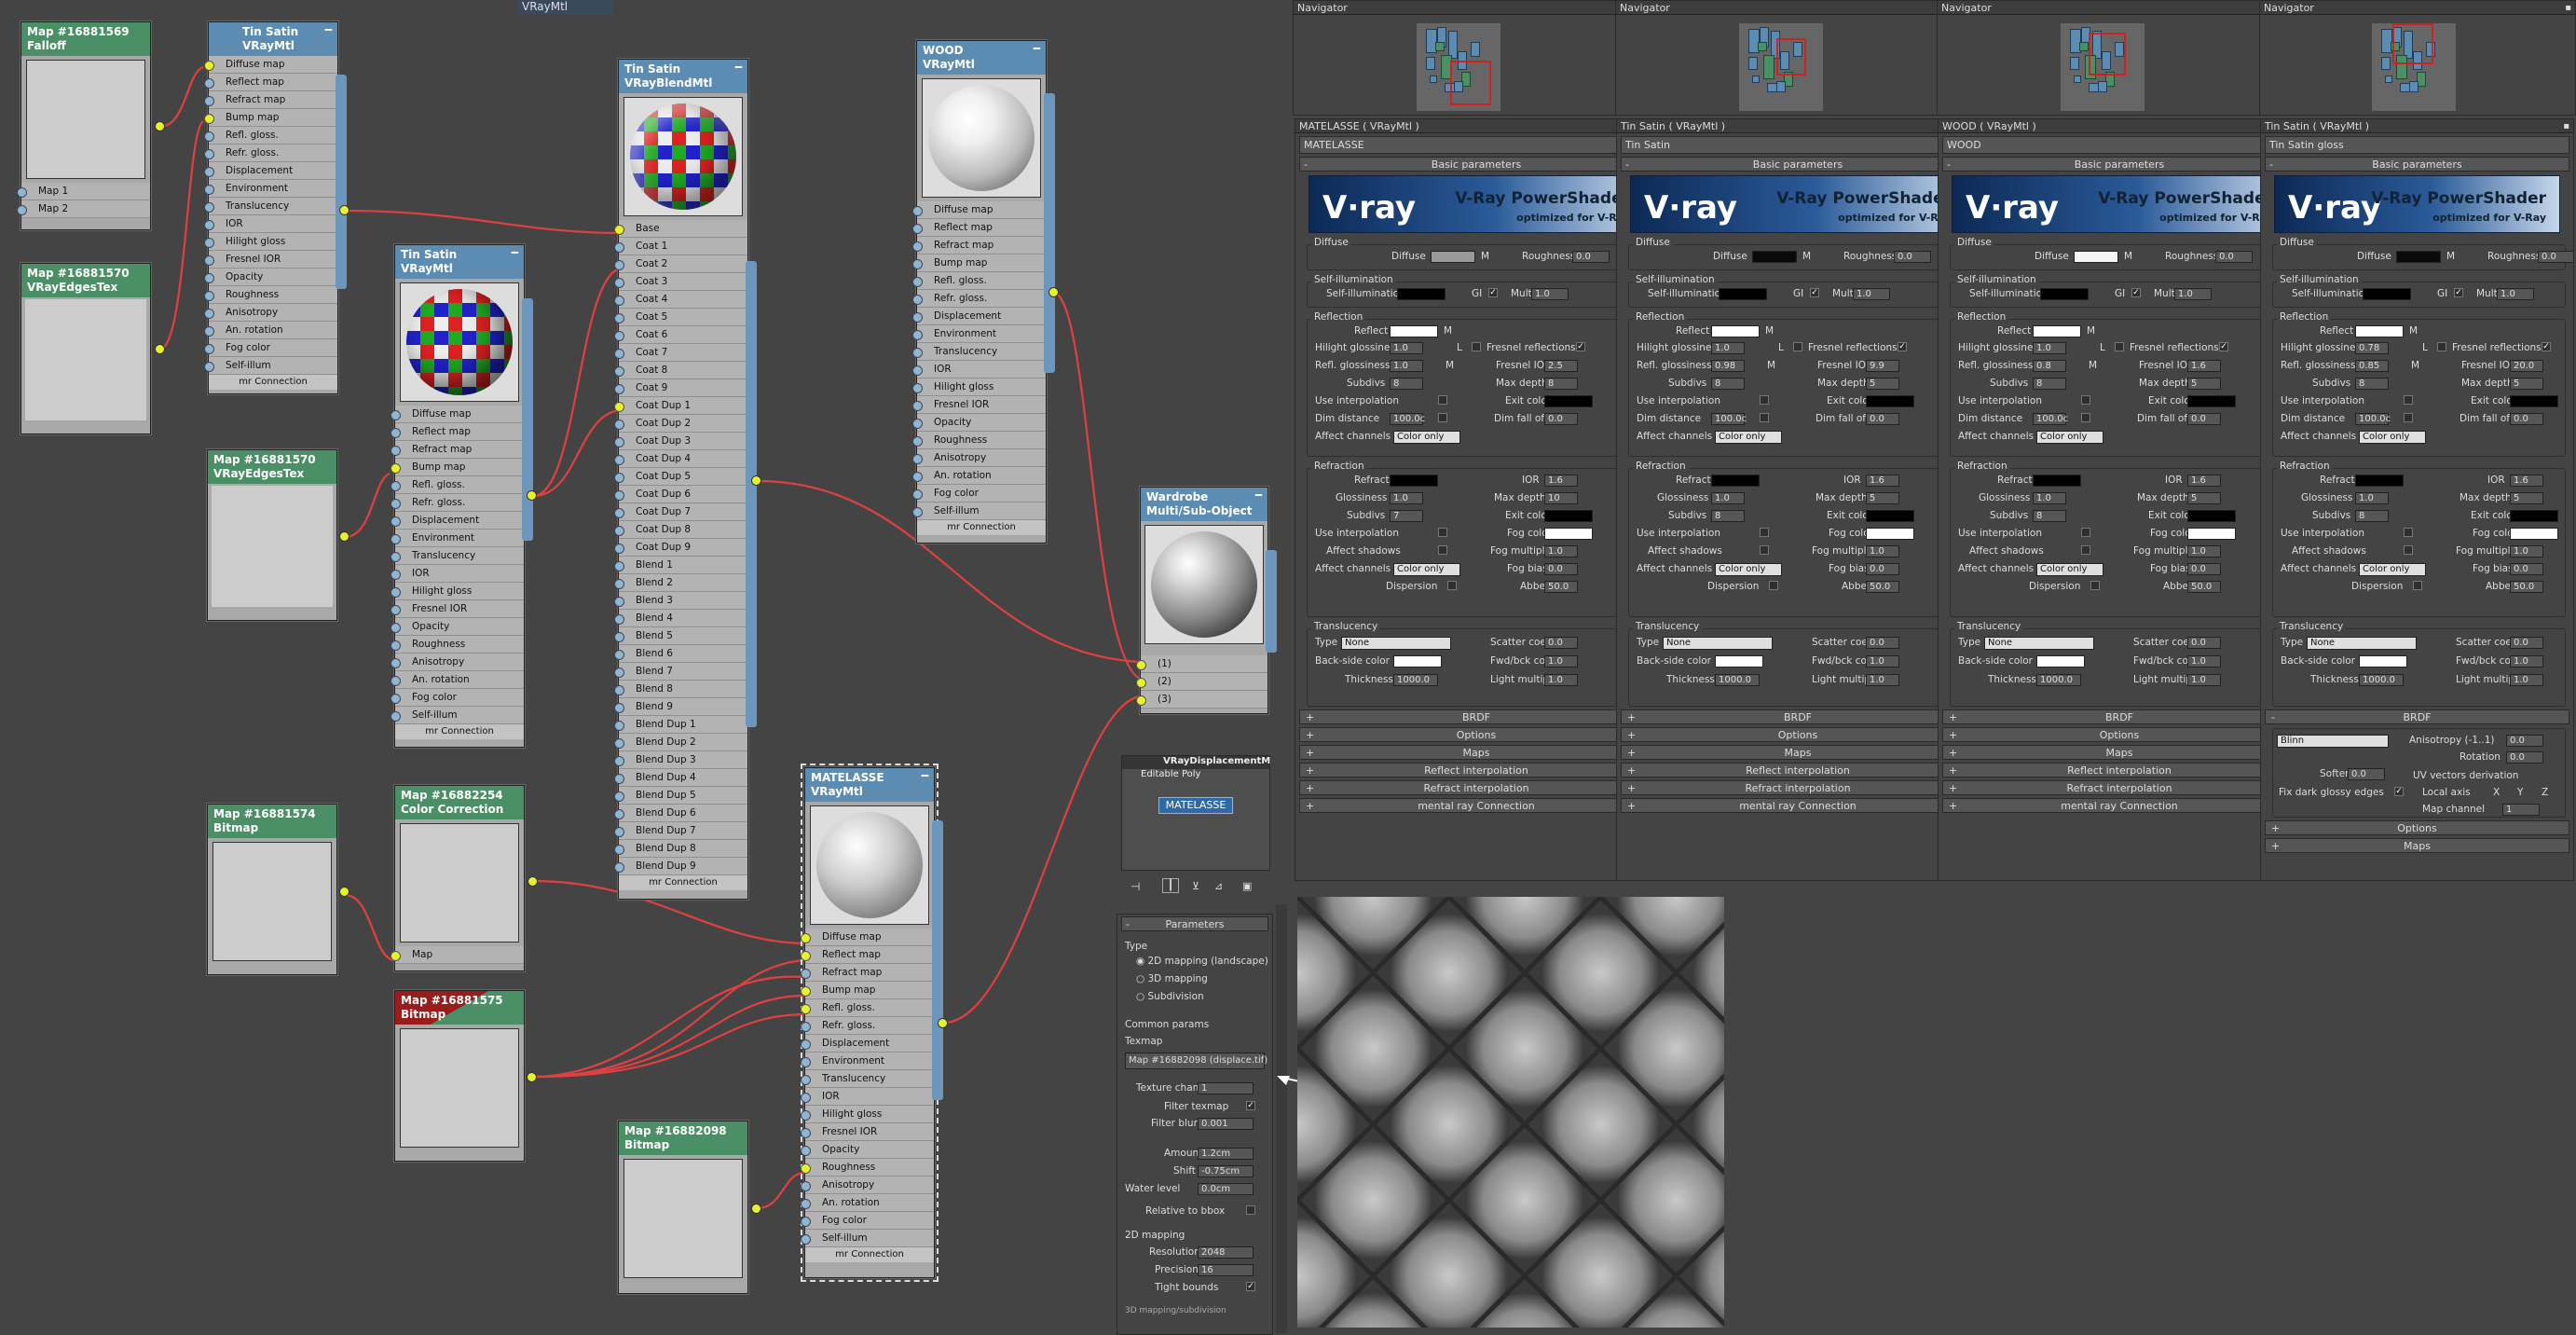 Image resolution: width=2576 pixels, height=1335 pixels. I want to click on slot-refl-gloss-: Refl. gloss., so click(457, 485).